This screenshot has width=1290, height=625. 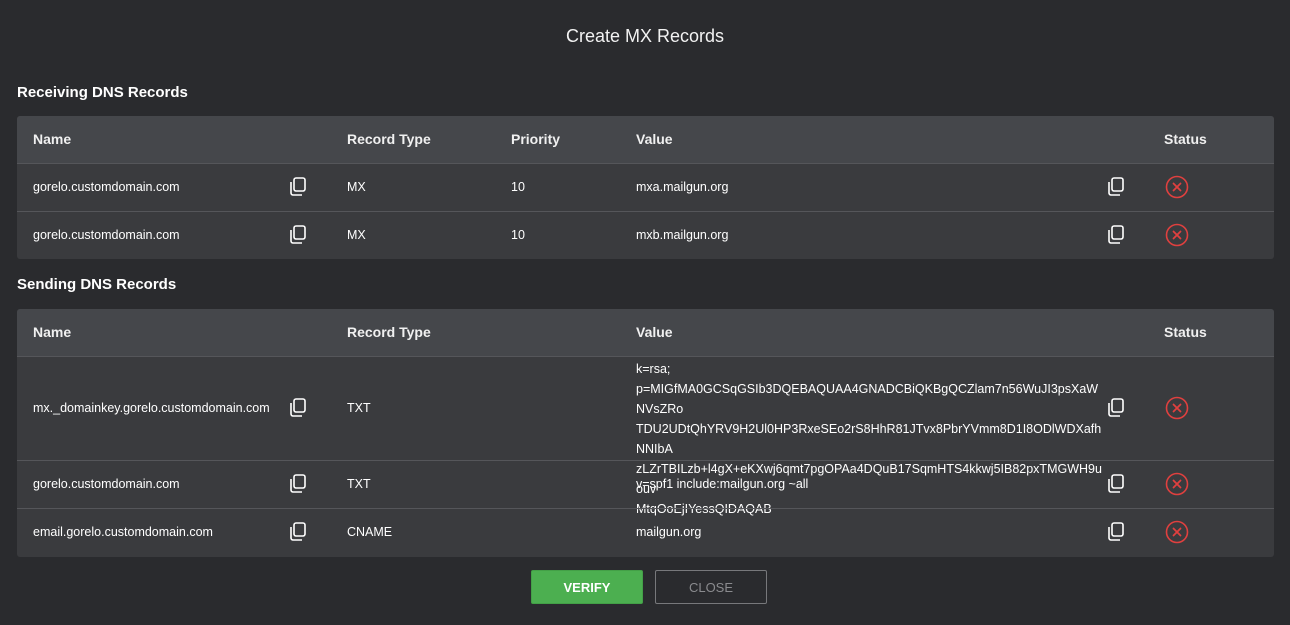 I want to click on dialog-title: Create MX Records, so click(x=645, y=36).